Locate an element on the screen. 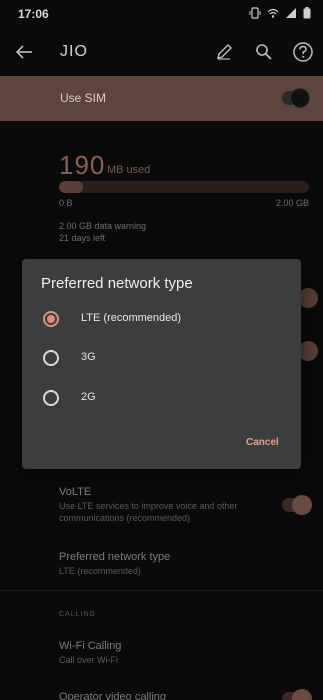 Image resolution: width=323 pixels, height=700 pixels. operator-video-calling-title: Operator video calling is located at coordinates (112, 695).